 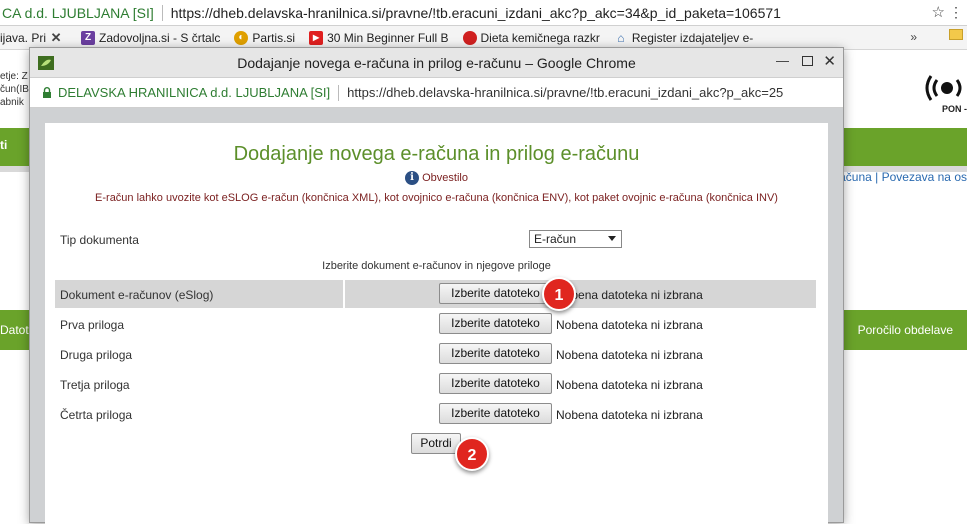 What do you see at coordinates (472, 454) in the screenshot?
I see `callout-badge-2: 2` at bounding box center [472, 454].